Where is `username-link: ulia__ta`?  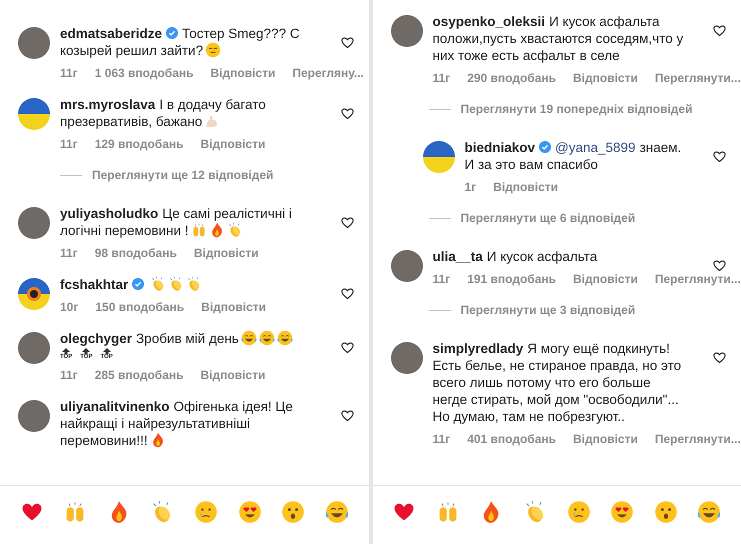 username-link: ulia__ta is located at coordinates (457, 256).